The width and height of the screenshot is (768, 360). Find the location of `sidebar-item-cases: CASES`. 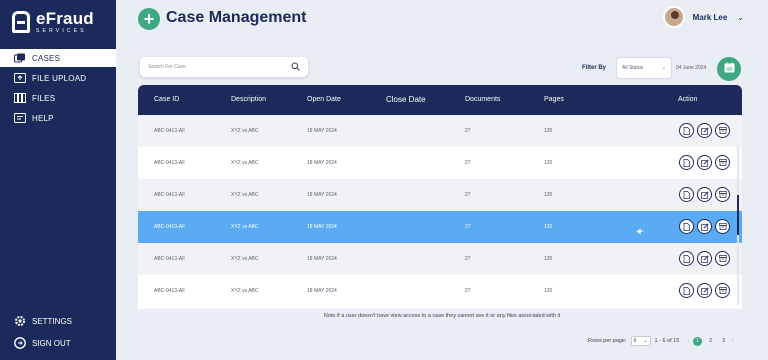

sidebar-item-cases: CASES is located at coordinates (58, 58).